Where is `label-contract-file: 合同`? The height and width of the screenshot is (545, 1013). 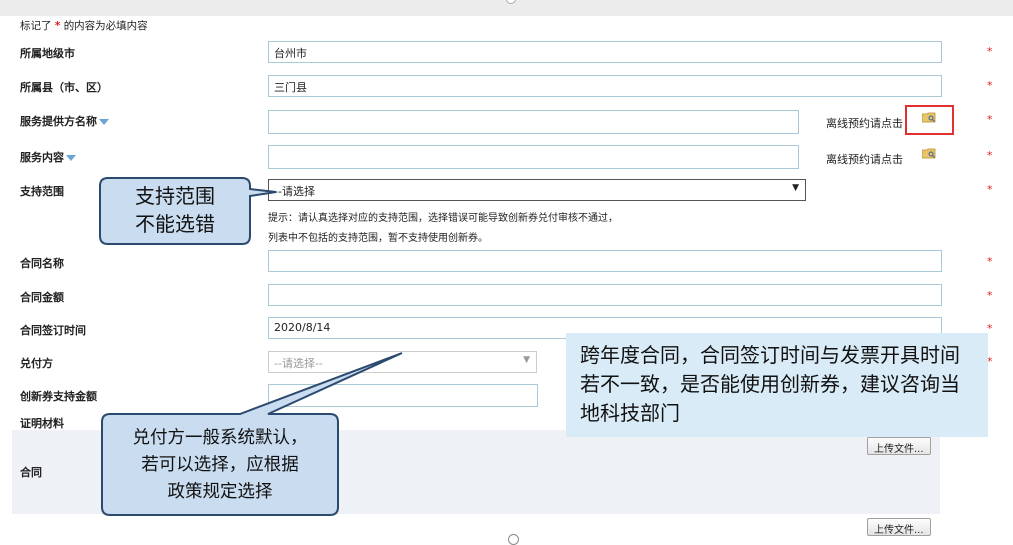 label-contract-file: 合同 is located at coordinates (31, 472).